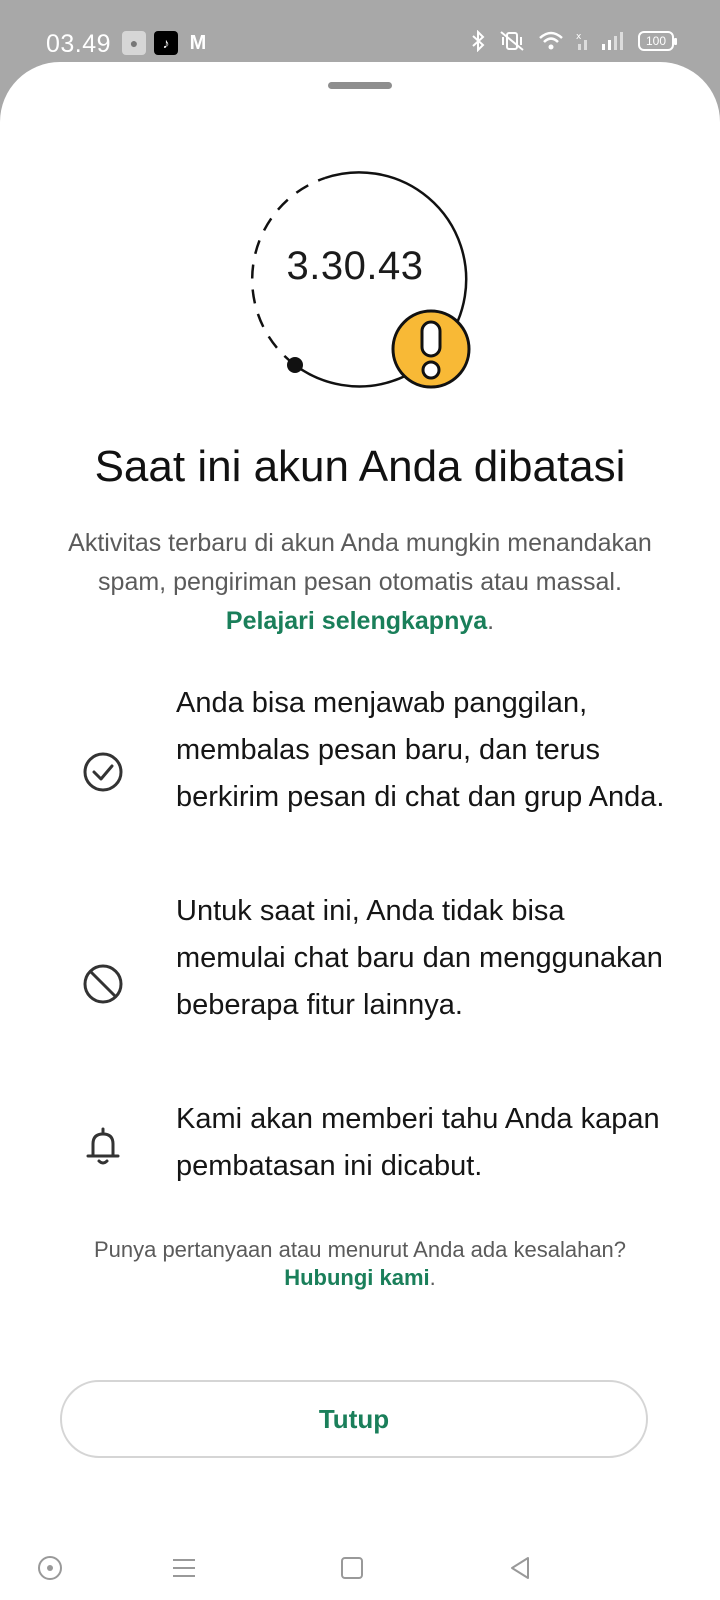  I want to click on timer-value: 3.30.43, so click(355, 266).